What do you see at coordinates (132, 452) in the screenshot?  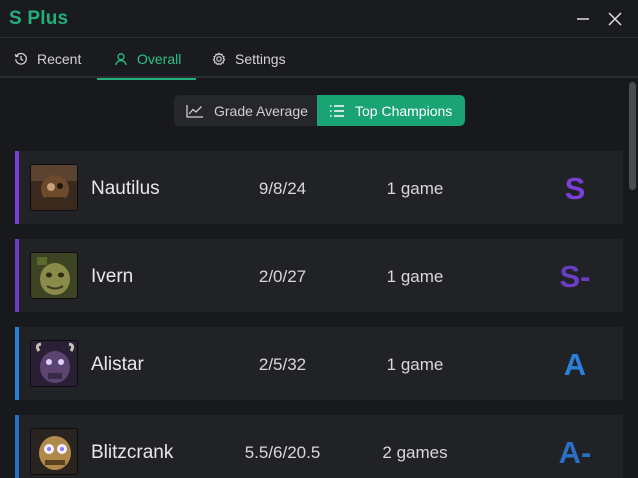 I see `champion-name: Blitzcrank` at bounding box center [132, 452].